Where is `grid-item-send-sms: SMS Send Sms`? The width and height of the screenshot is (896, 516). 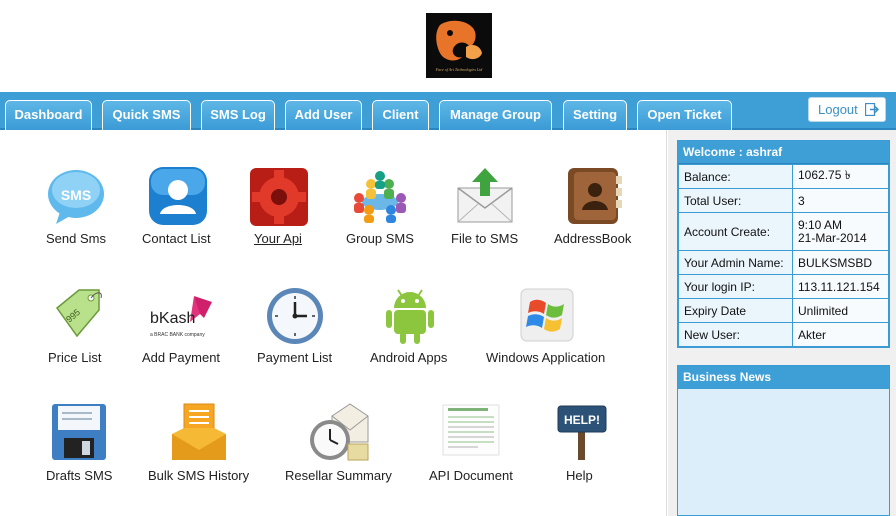 grid-item-send-sms: SMS Send Sms is located at coordinates (76, 208).